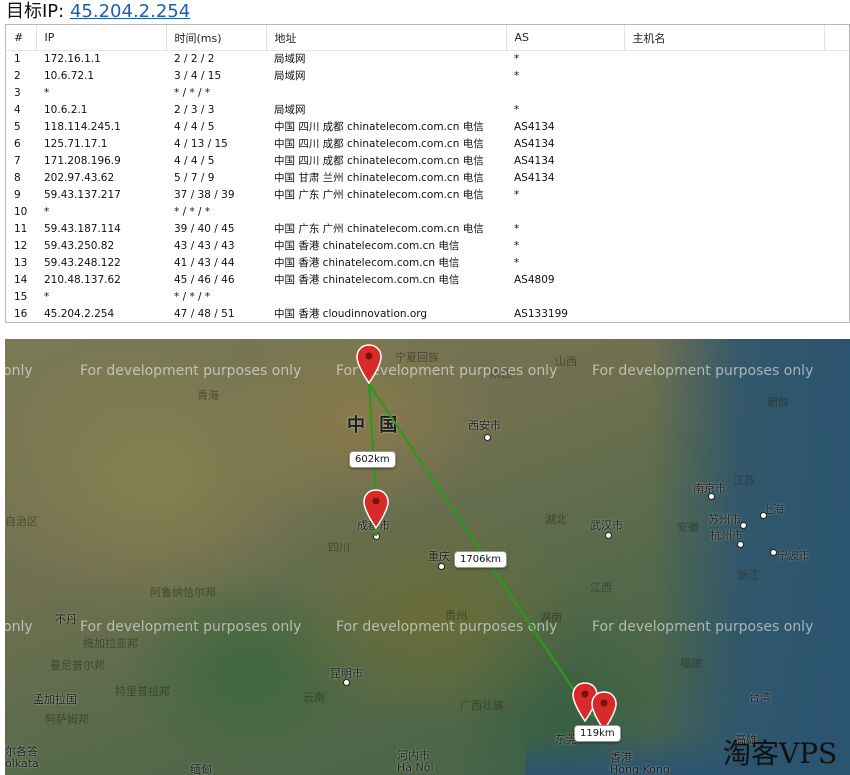 The width and height of the screenshot is (850, 775). Describe the element at coordinates (21, 280) in the screenshot. I see `cell-n: 14` at that location.